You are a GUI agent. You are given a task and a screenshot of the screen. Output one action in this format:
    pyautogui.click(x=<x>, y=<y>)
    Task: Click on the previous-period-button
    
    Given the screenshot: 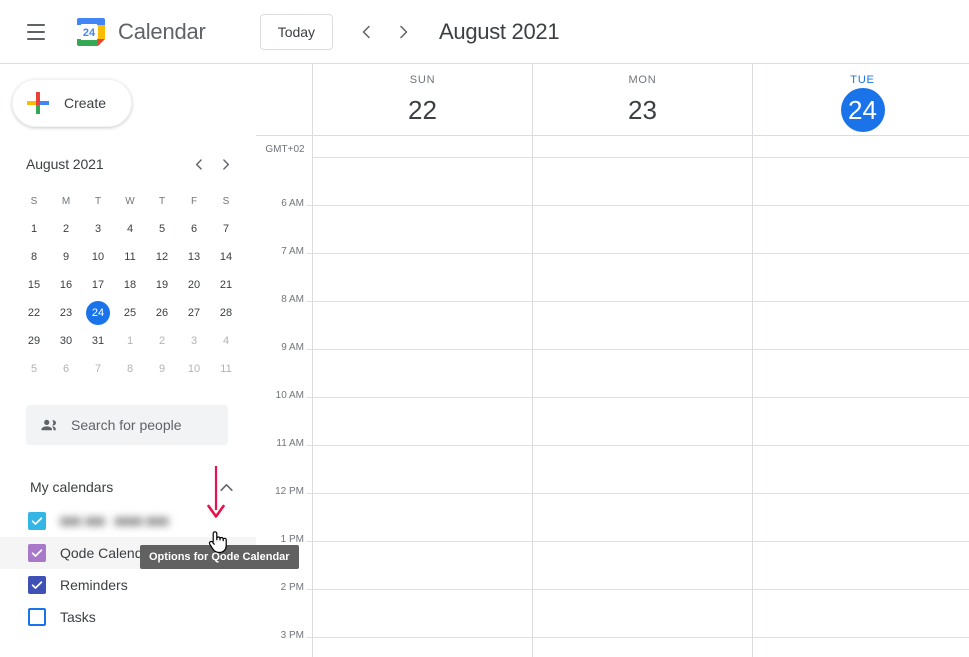 What is the action you would take?
    pyautogui.click(x=367, y=32)
    